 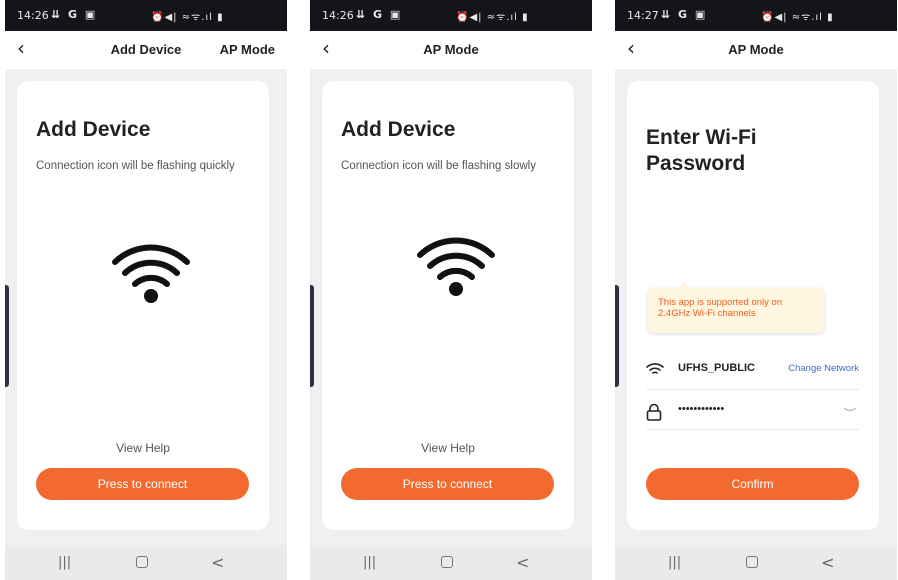 What do you see at coordinates (146, 50) in the screenshot?
I see `nav-bar: ‹ Add Device AP Mode` at bounding box center [146, 50].